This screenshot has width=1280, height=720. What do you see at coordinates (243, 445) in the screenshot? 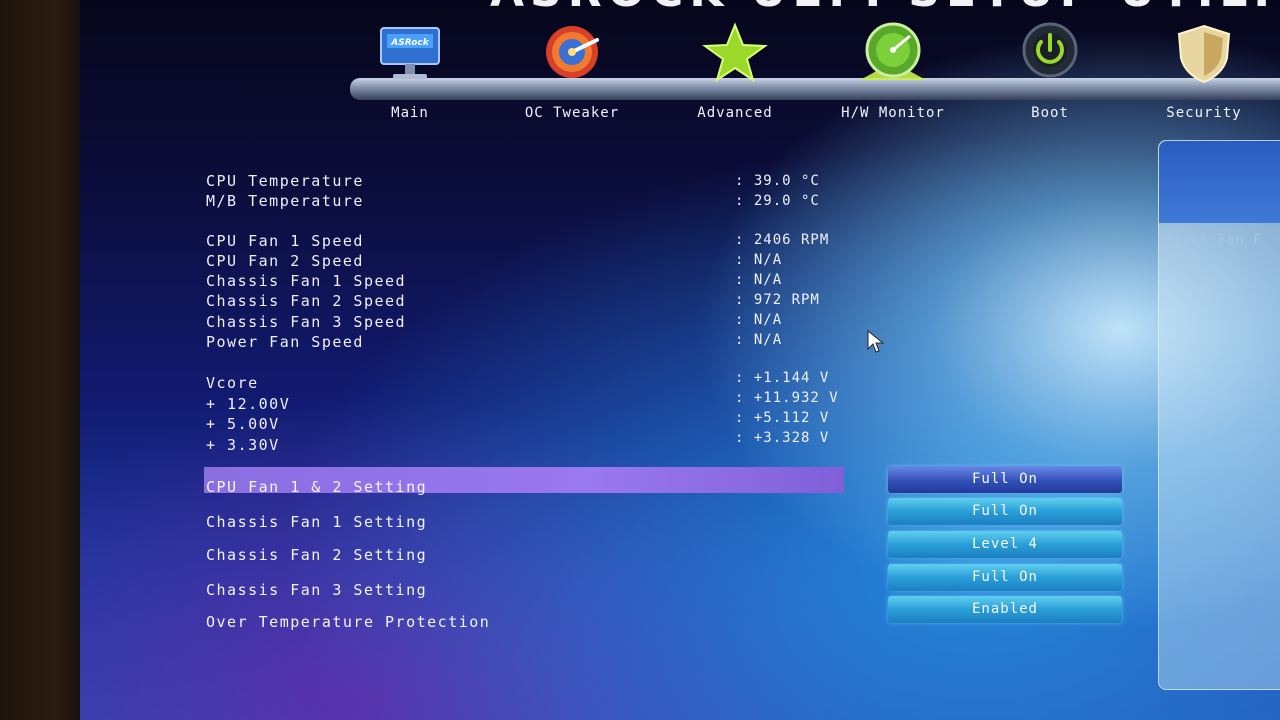
I see `voltage-3v3-label: + 3.30V` at bounding box center [243, 445].